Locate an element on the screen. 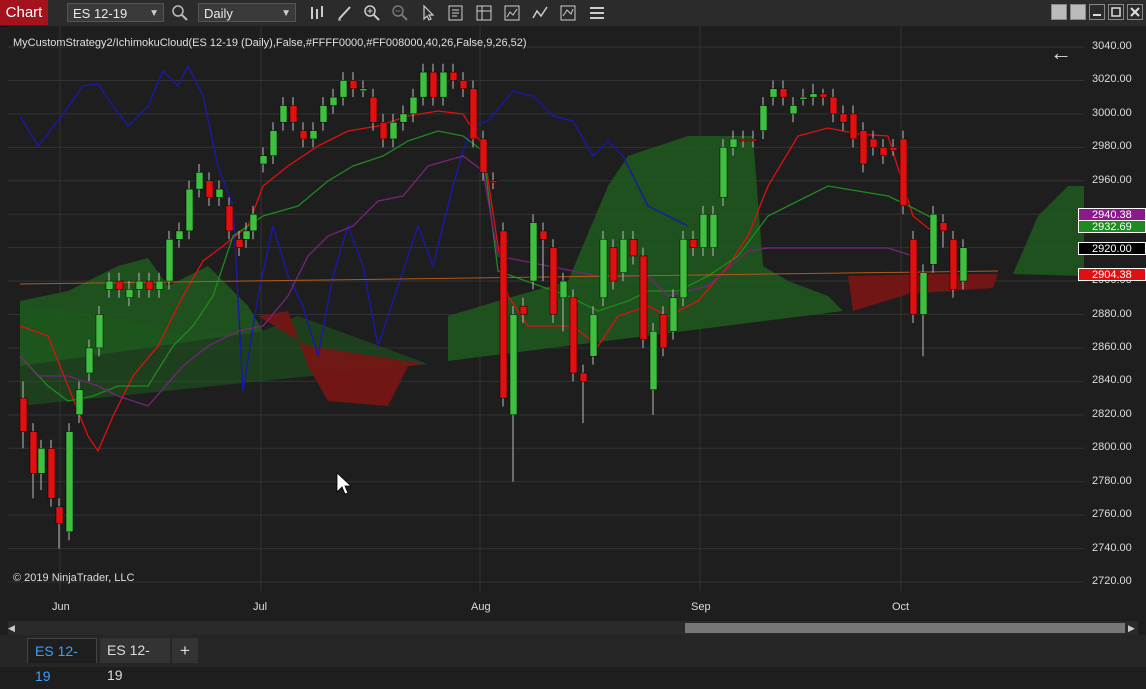 Image resolution: width=1146 pixels, height=689 pixels. search-icon is located at coordinates (180, 13).